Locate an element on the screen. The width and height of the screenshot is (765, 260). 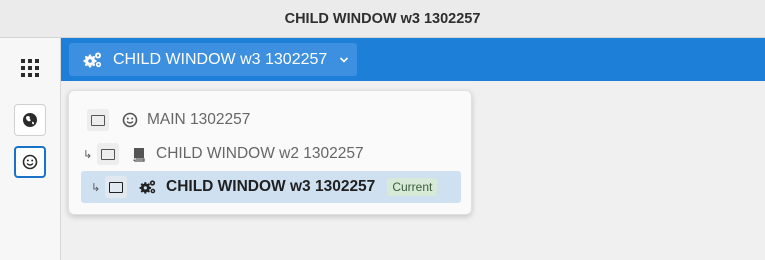
window-title: CHILD WINDOW w3 1302257 is located at coordinates (382, 19).